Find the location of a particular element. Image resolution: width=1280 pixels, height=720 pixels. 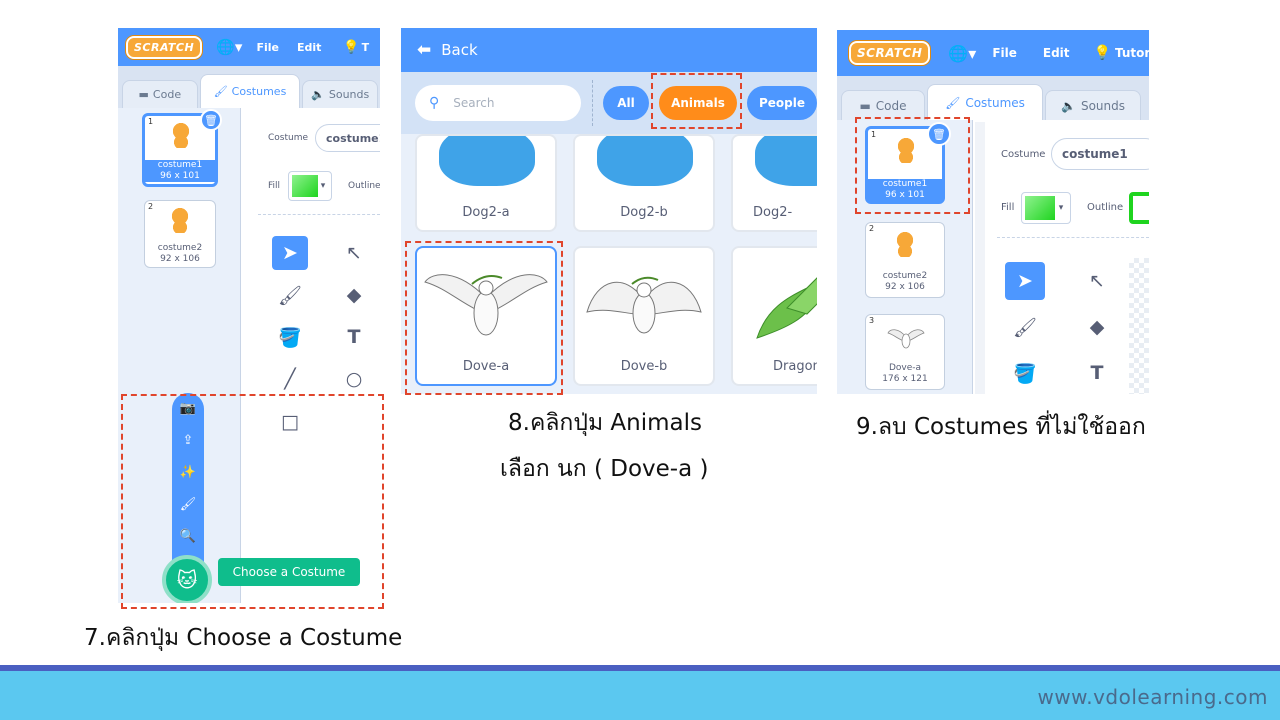

sprite-card-dove-b: Dove-b is located at coordinates (644, 316).